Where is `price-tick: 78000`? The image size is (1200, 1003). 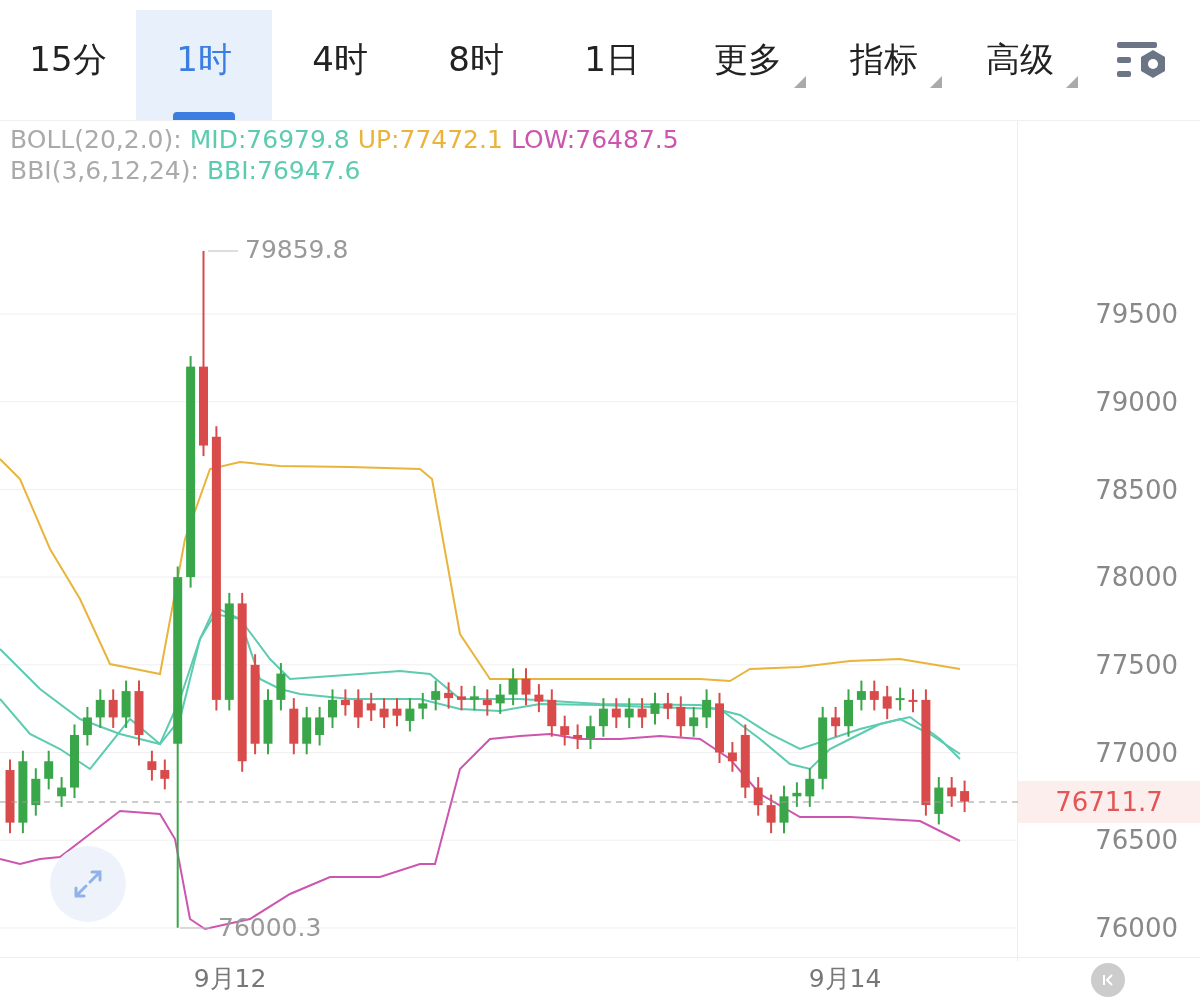
price-tick: 78000 is located at coordinates (1136, 577).